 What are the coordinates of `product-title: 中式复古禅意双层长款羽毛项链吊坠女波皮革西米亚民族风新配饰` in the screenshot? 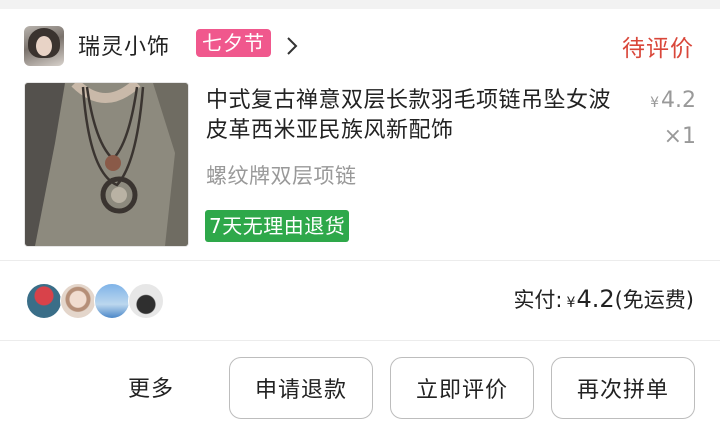 It's located at (416, 116).